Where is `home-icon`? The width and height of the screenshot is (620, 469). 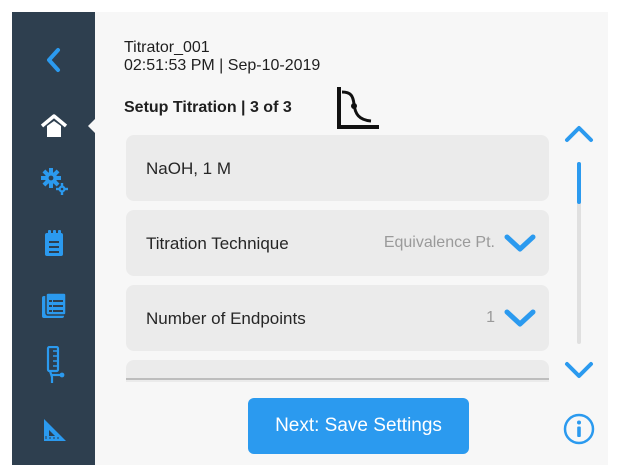 home-icon is located at coordinates (53, 126).